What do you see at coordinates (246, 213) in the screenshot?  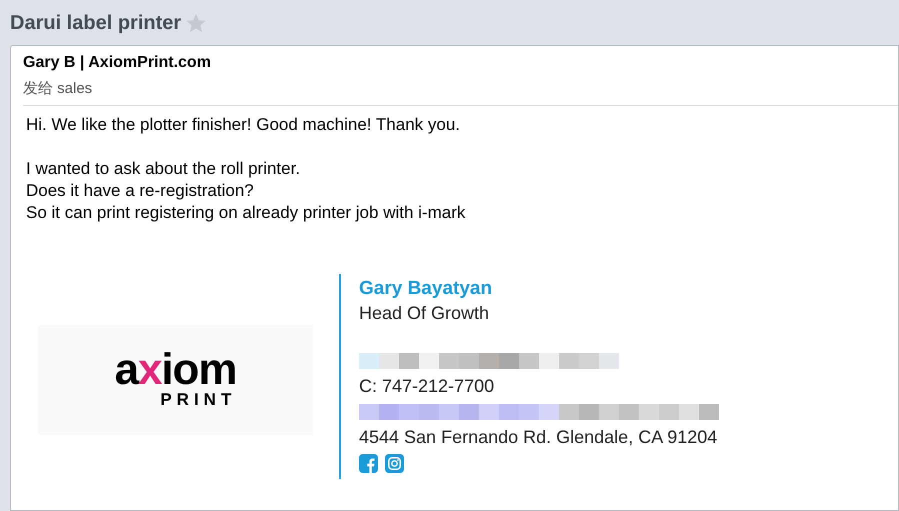 I see `message-text: So it can print registering on already printer job with i-mark` at bounding box center [246, 213].